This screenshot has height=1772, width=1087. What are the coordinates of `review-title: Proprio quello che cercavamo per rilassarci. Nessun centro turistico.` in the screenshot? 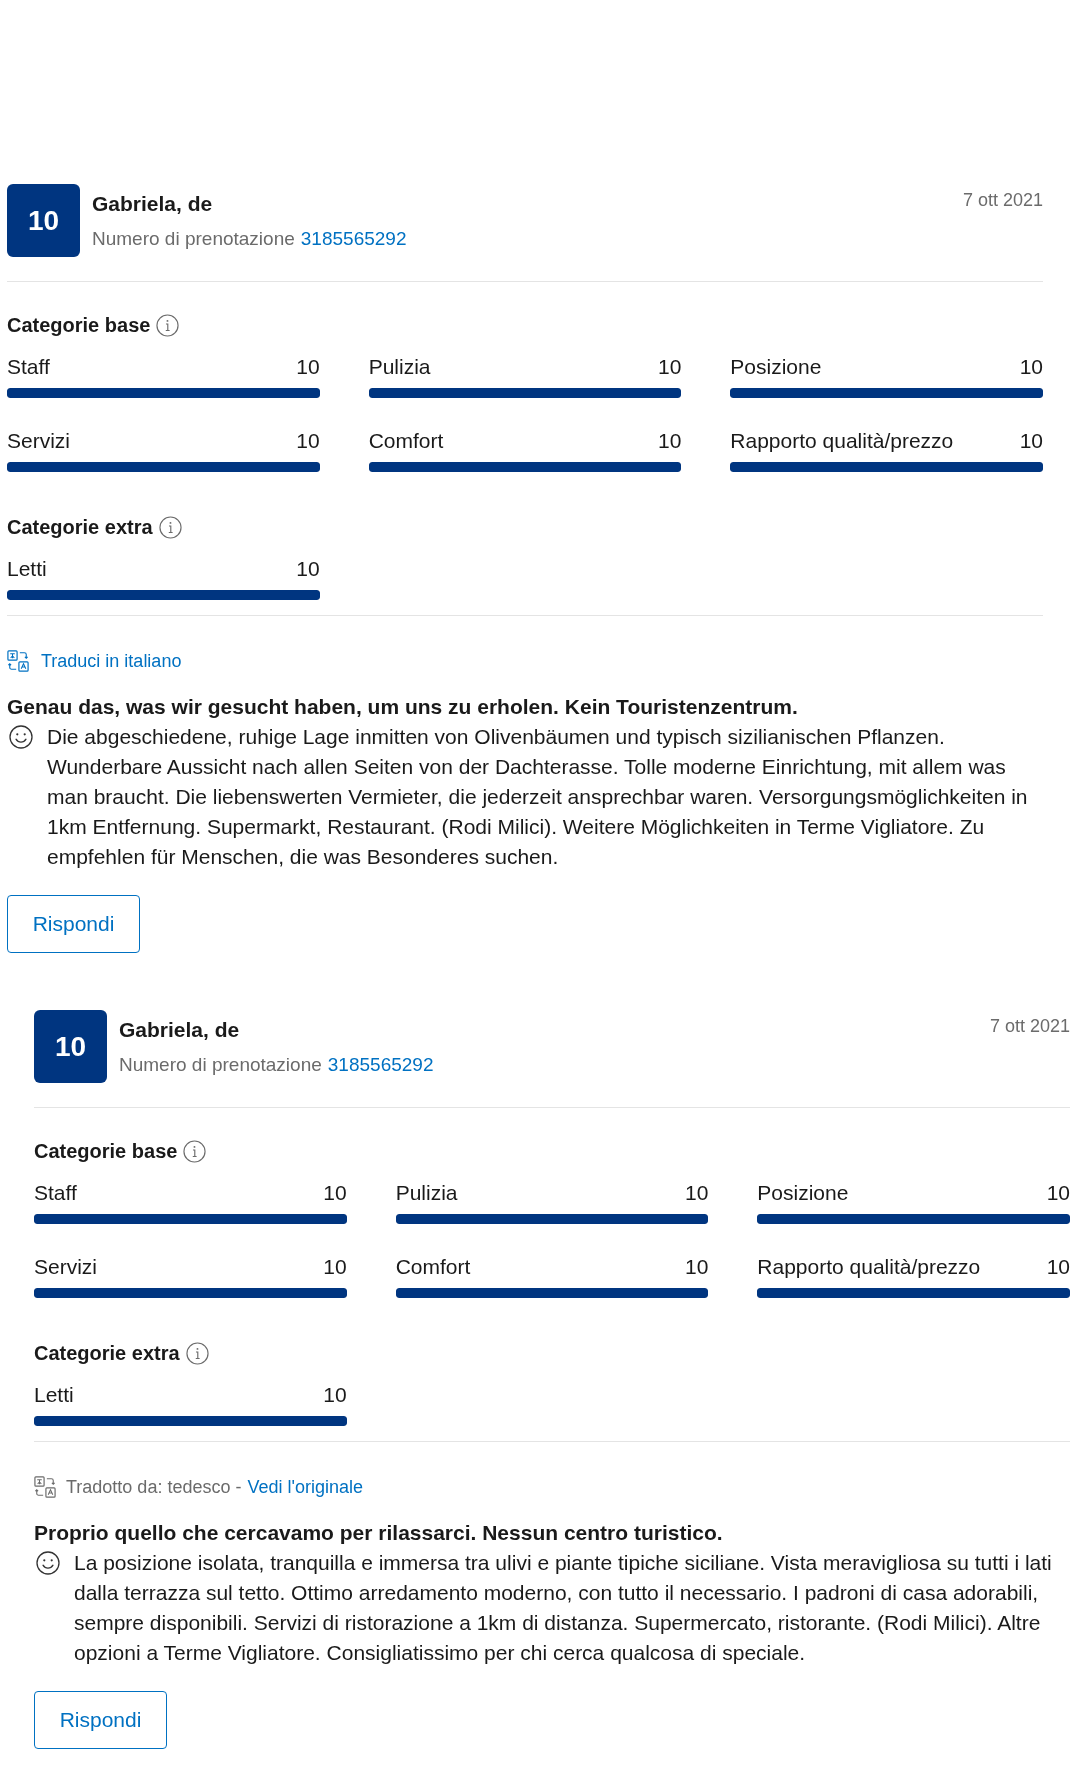 It's located at (379, 1533).